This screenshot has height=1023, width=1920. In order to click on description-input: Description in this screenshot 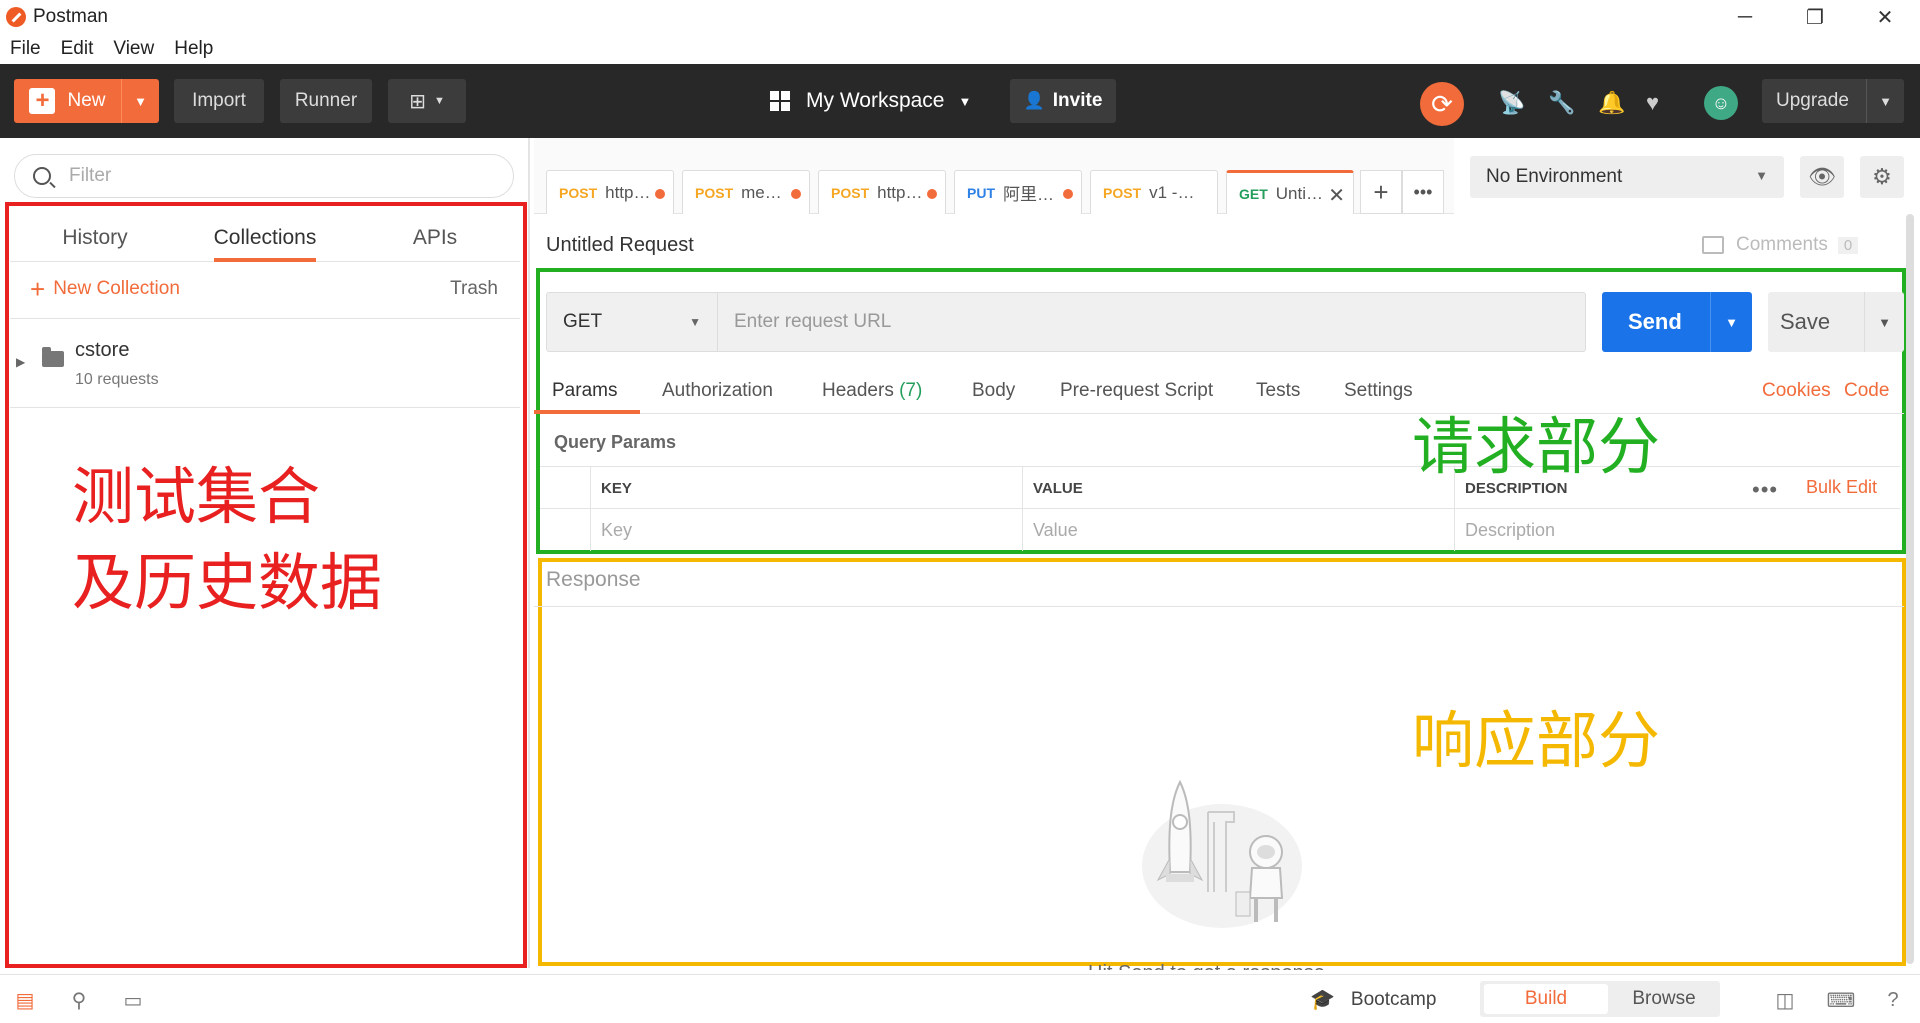, I will do `click(1674, 530)`.